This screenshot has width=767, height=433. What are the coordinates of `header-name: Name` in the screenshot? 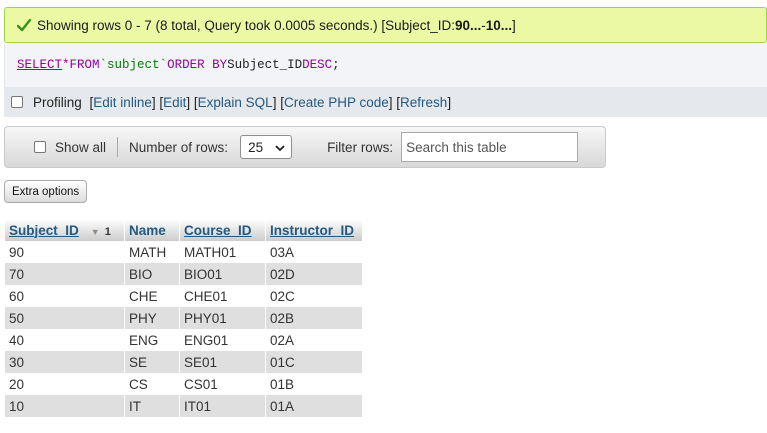 It's located at (152, 230).